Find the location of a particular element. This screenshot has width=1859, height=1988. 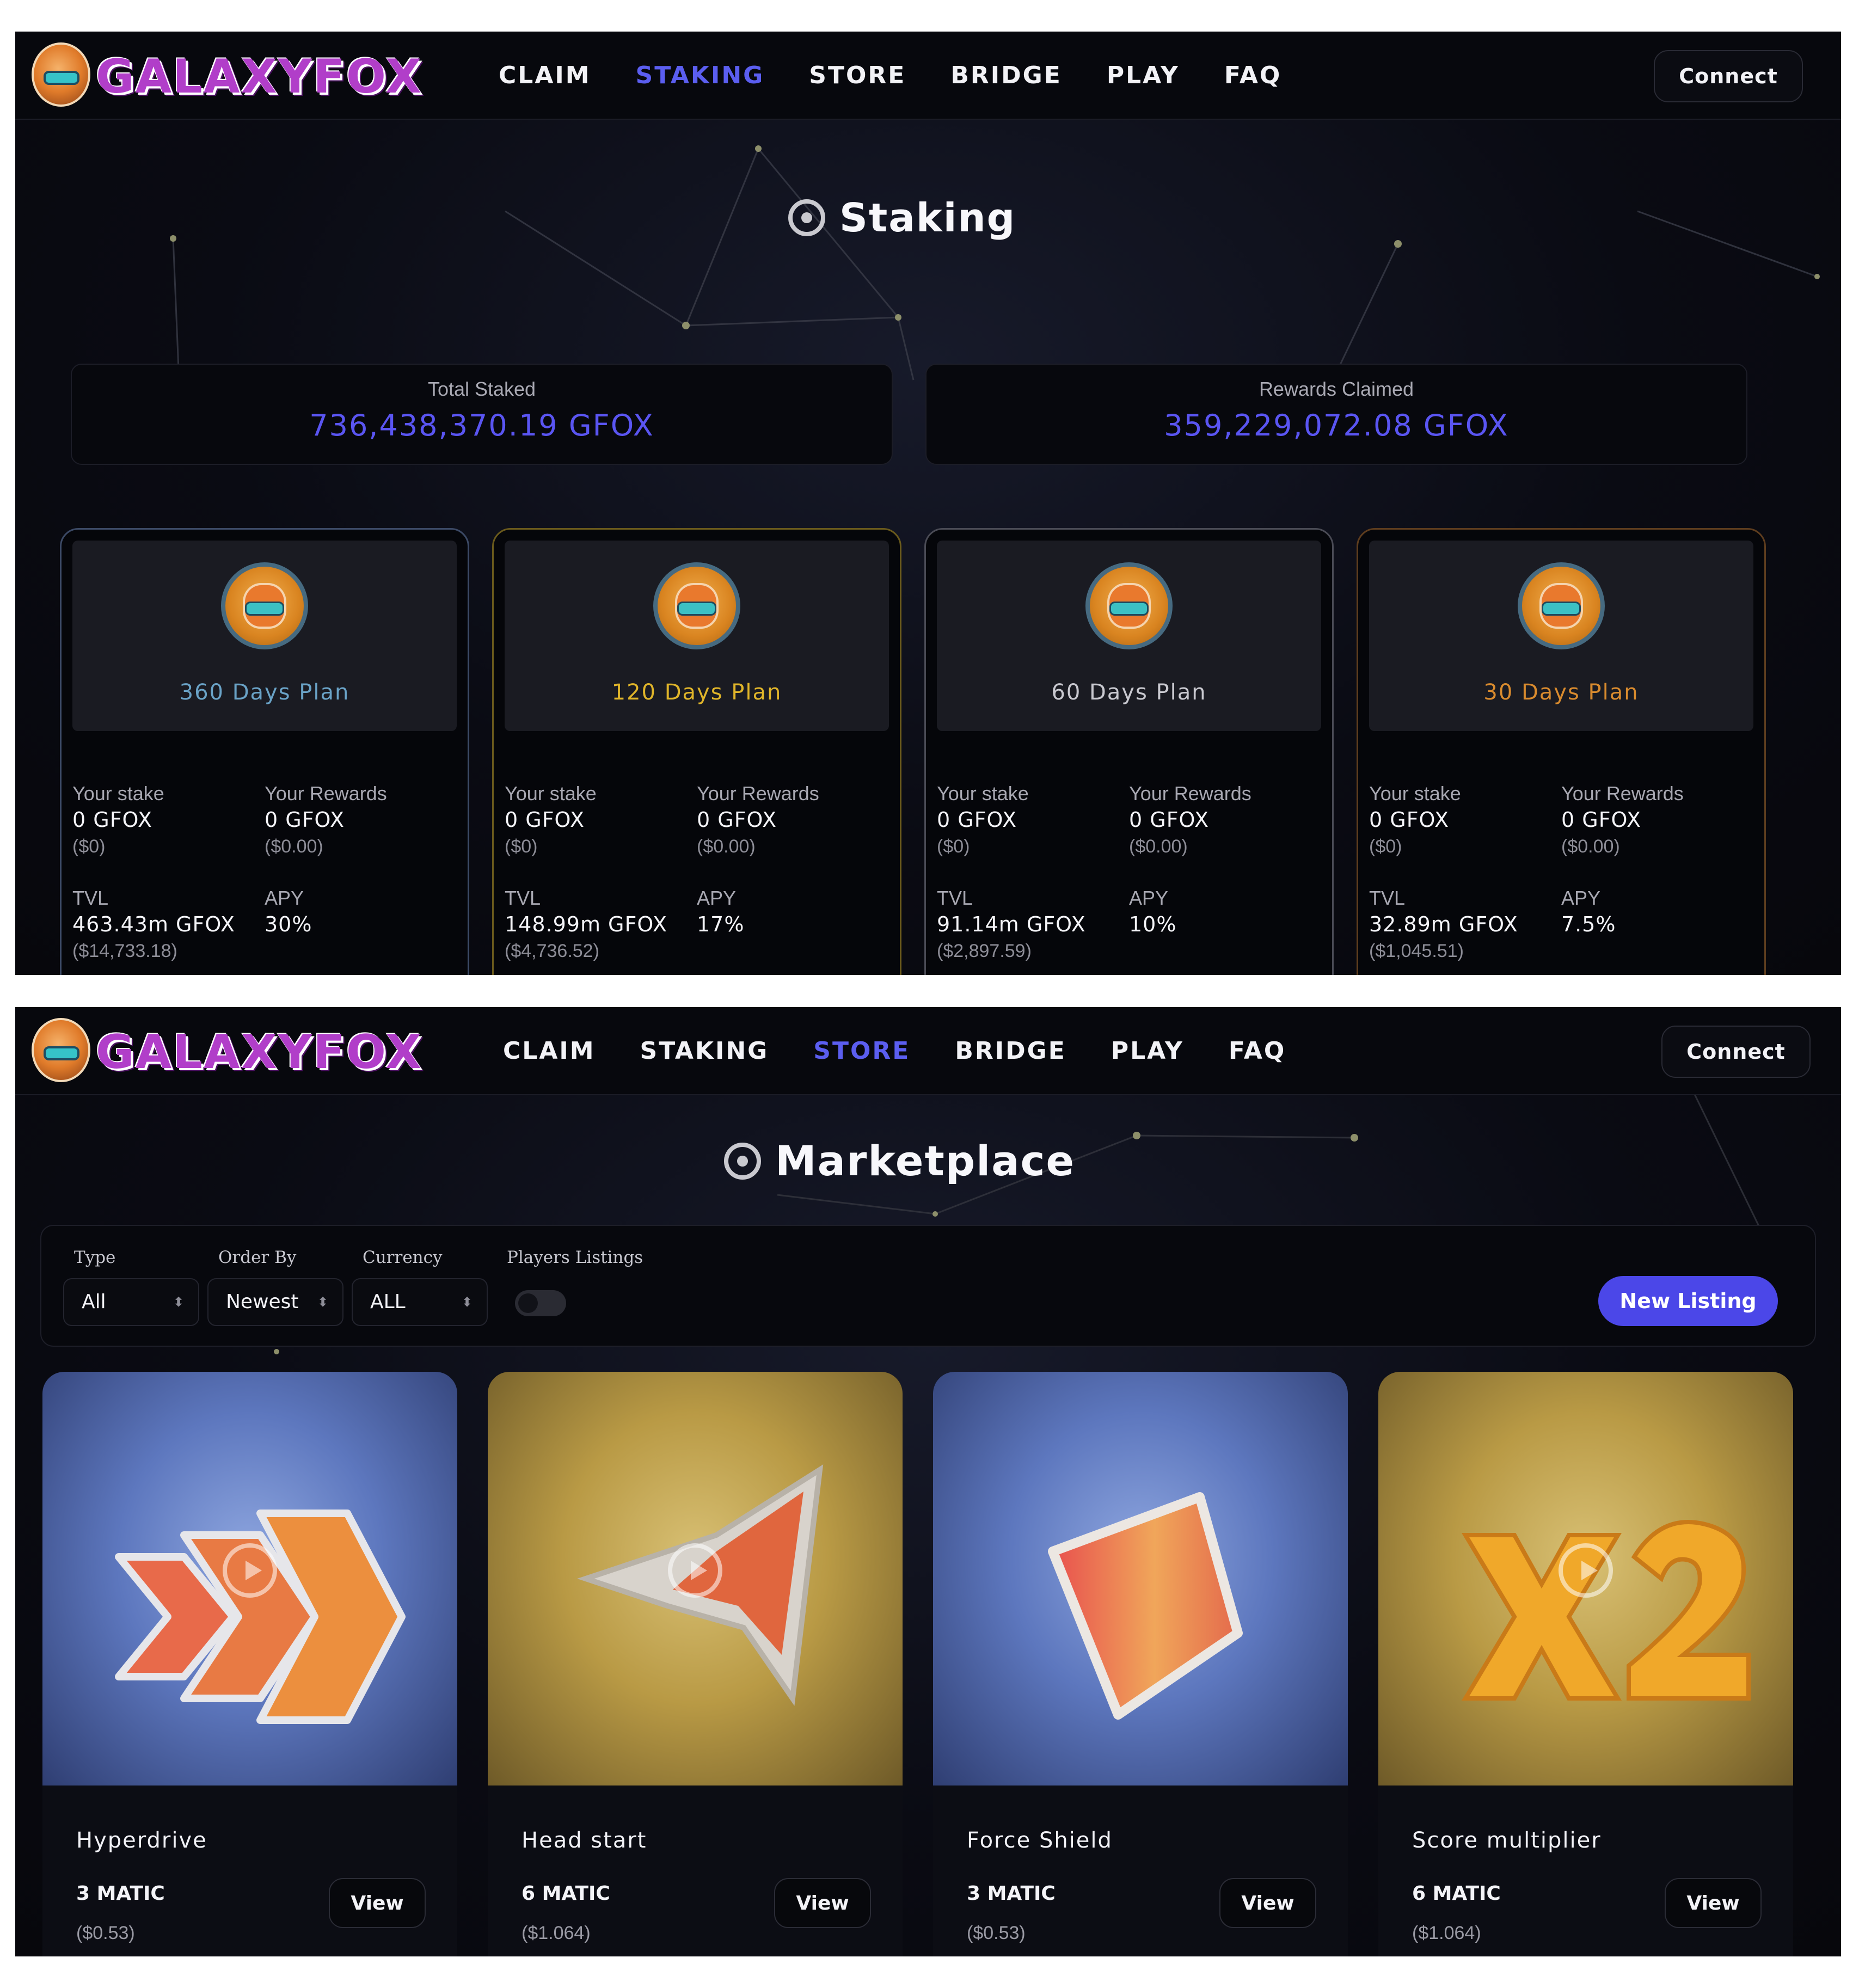

item-info: Score multiplier 6 MATIC ($1.064) View is located at coordinates (1585, 1871).